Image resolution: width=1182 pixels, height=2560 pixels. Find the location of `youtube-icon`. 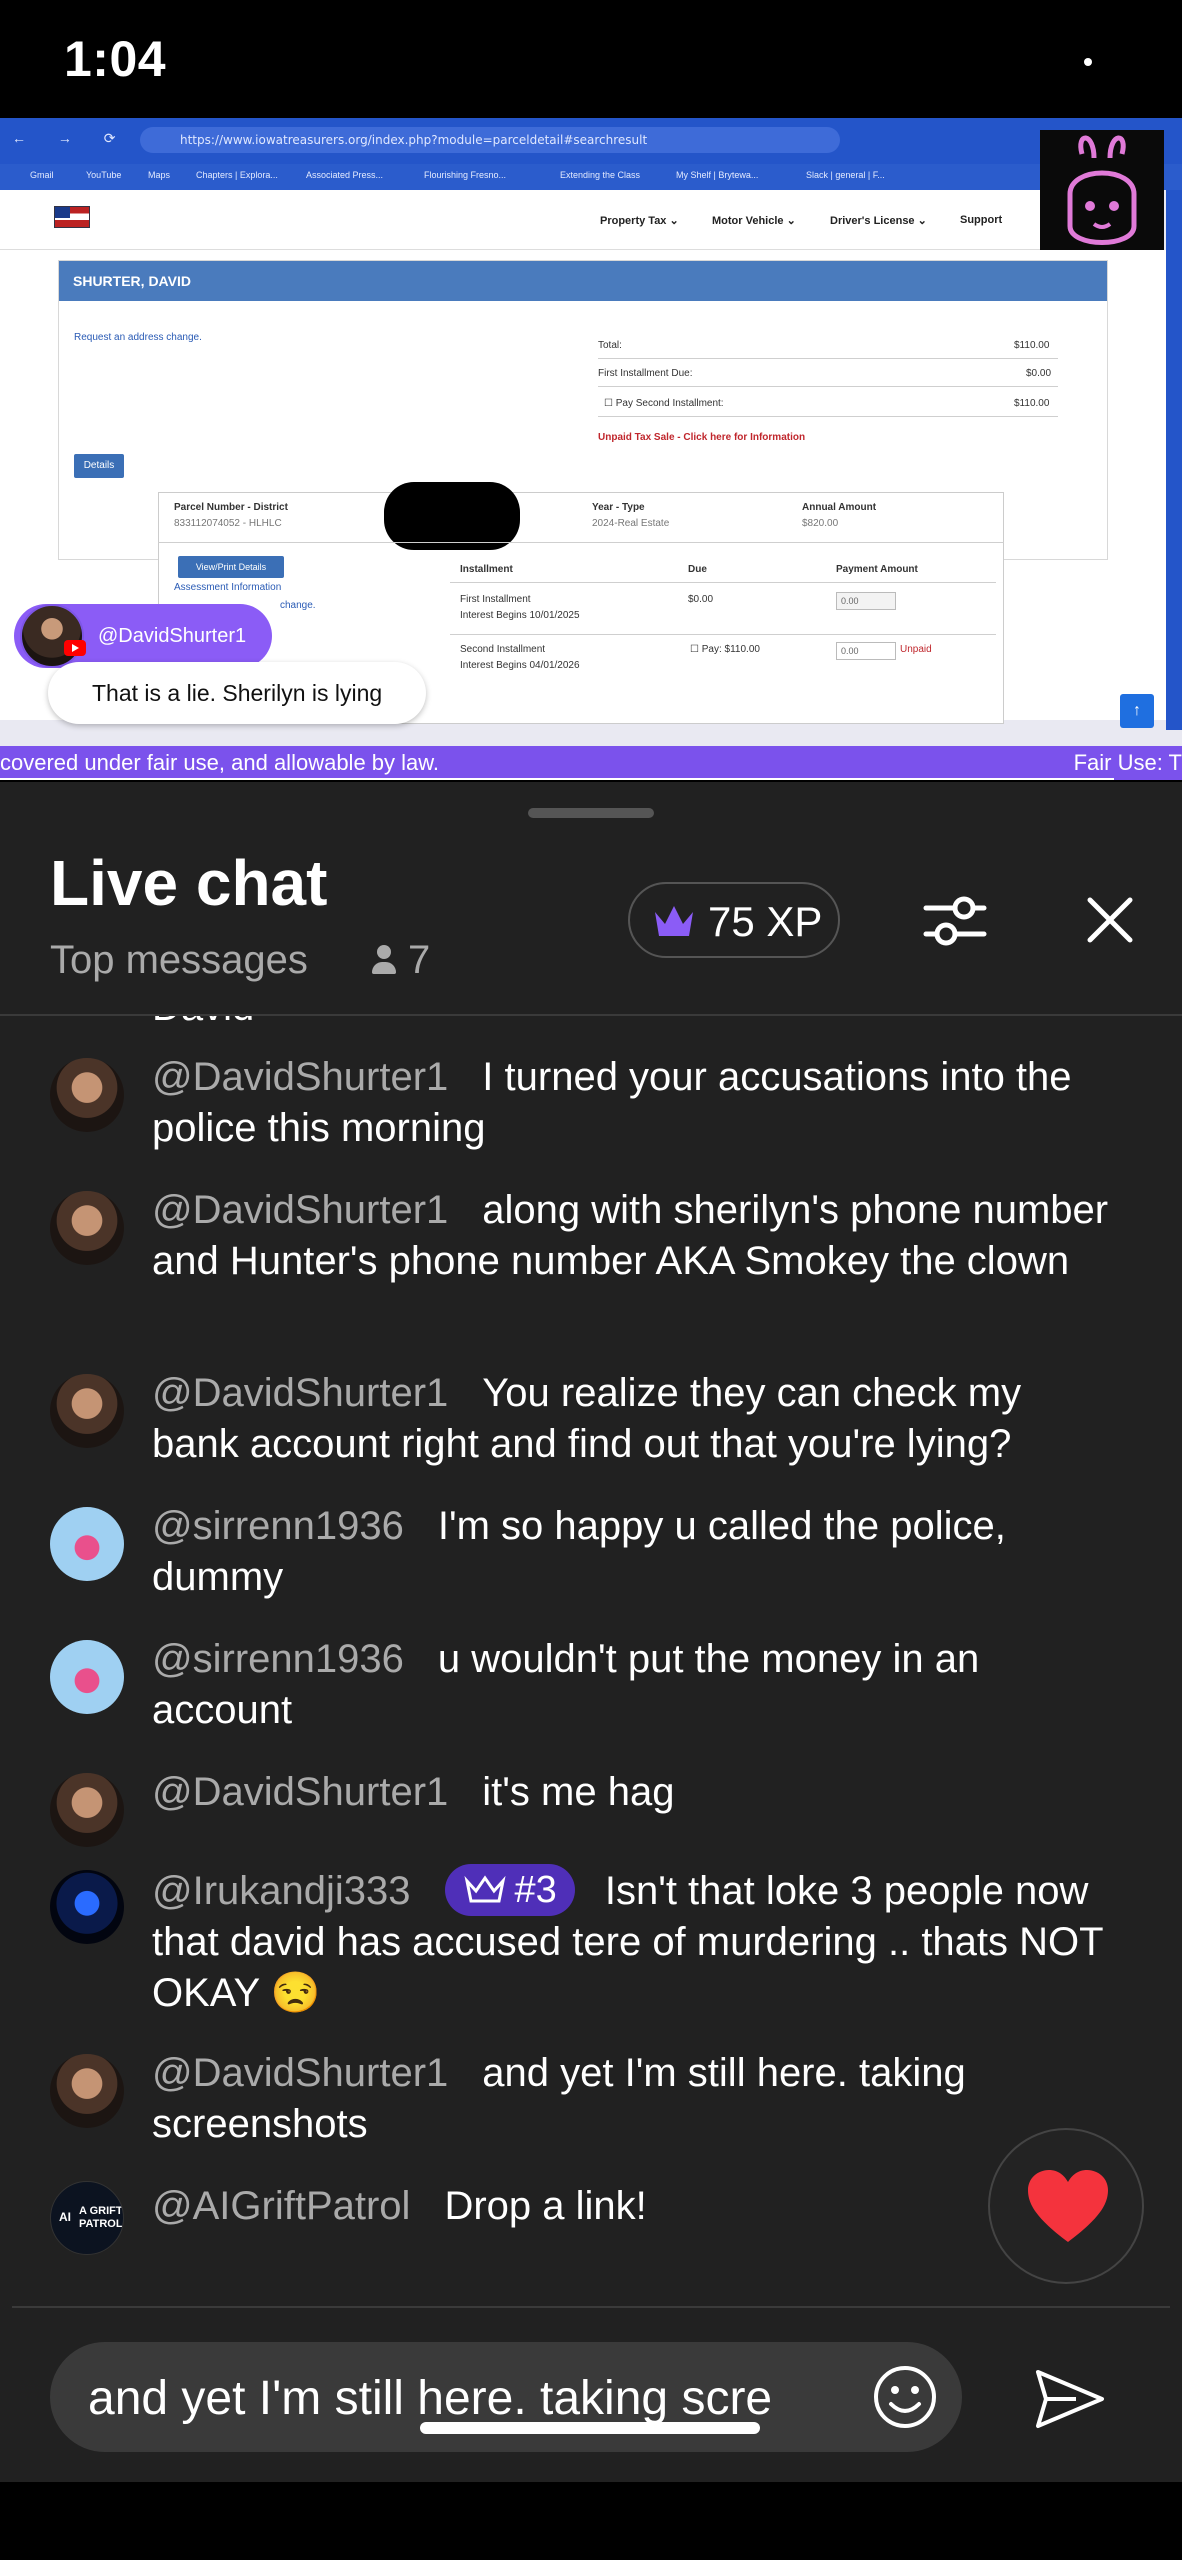

youtube-icon is located at coordinates (75, 648).